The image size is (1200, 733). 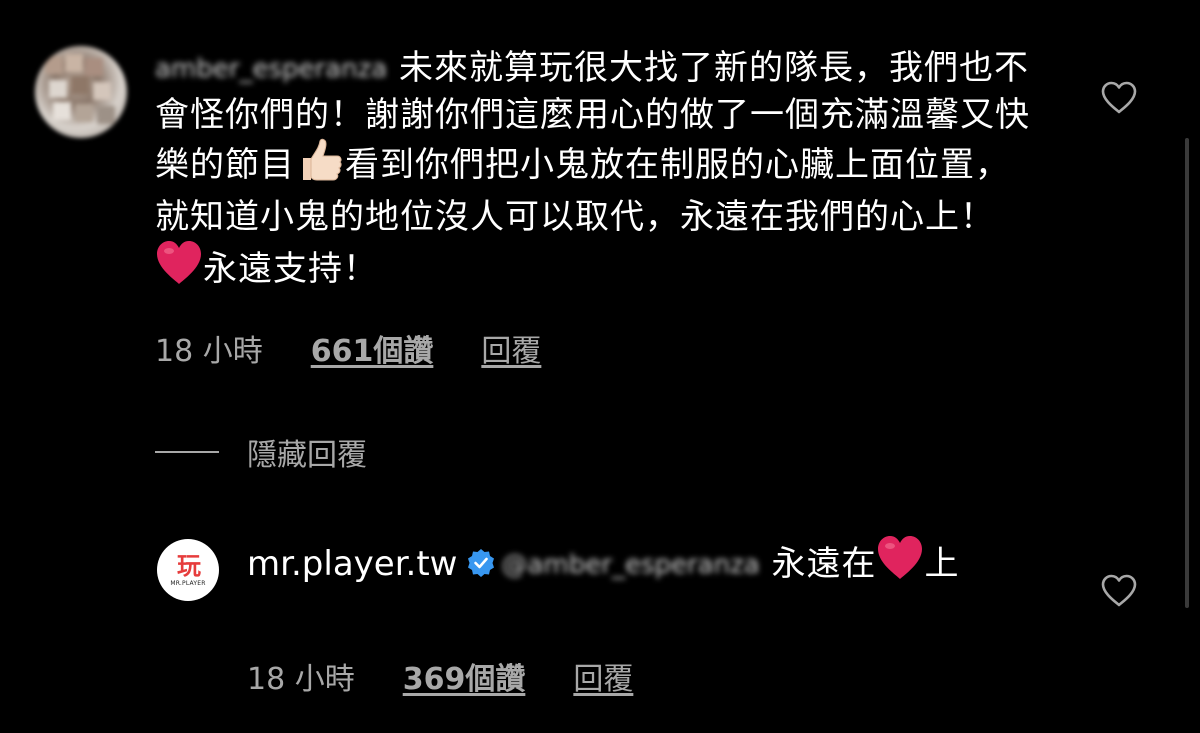 I want to click on brand-logo-text: MR.PLAYER, so click(x=188, y=583).